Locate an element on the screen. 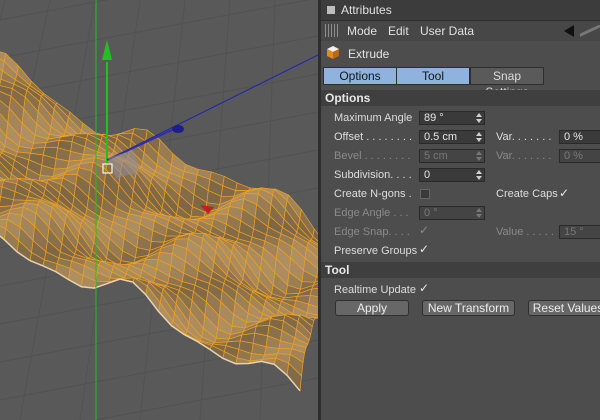 This screenshot has height=420, width=600. edge-angle-value: 0 ° is located at coordinates (431, 213).